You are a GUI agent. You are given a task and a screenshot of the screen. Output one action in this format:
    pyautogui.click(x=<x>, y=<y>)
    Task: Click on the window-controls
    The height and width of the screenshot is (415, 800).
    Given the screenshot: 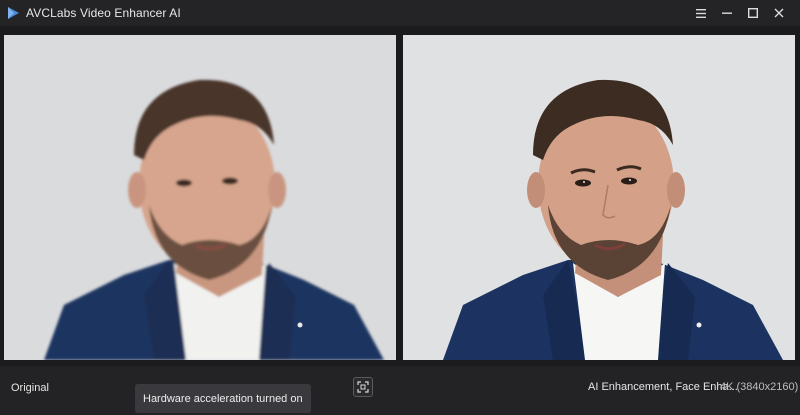 What is the action you would take?
    pyautogui.click(x=740, y=13)
    